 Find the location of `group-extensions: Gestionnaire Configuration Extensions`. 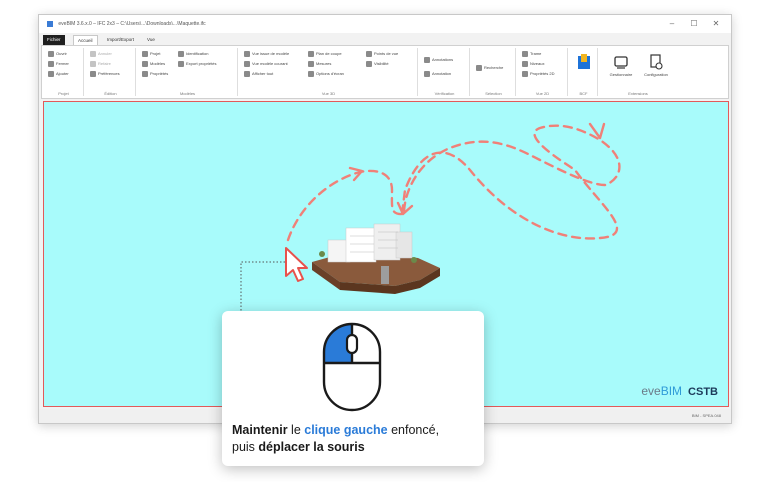

group-extensions: Gestionnaire Configuration Extensions is located at coordinates (638, 72).